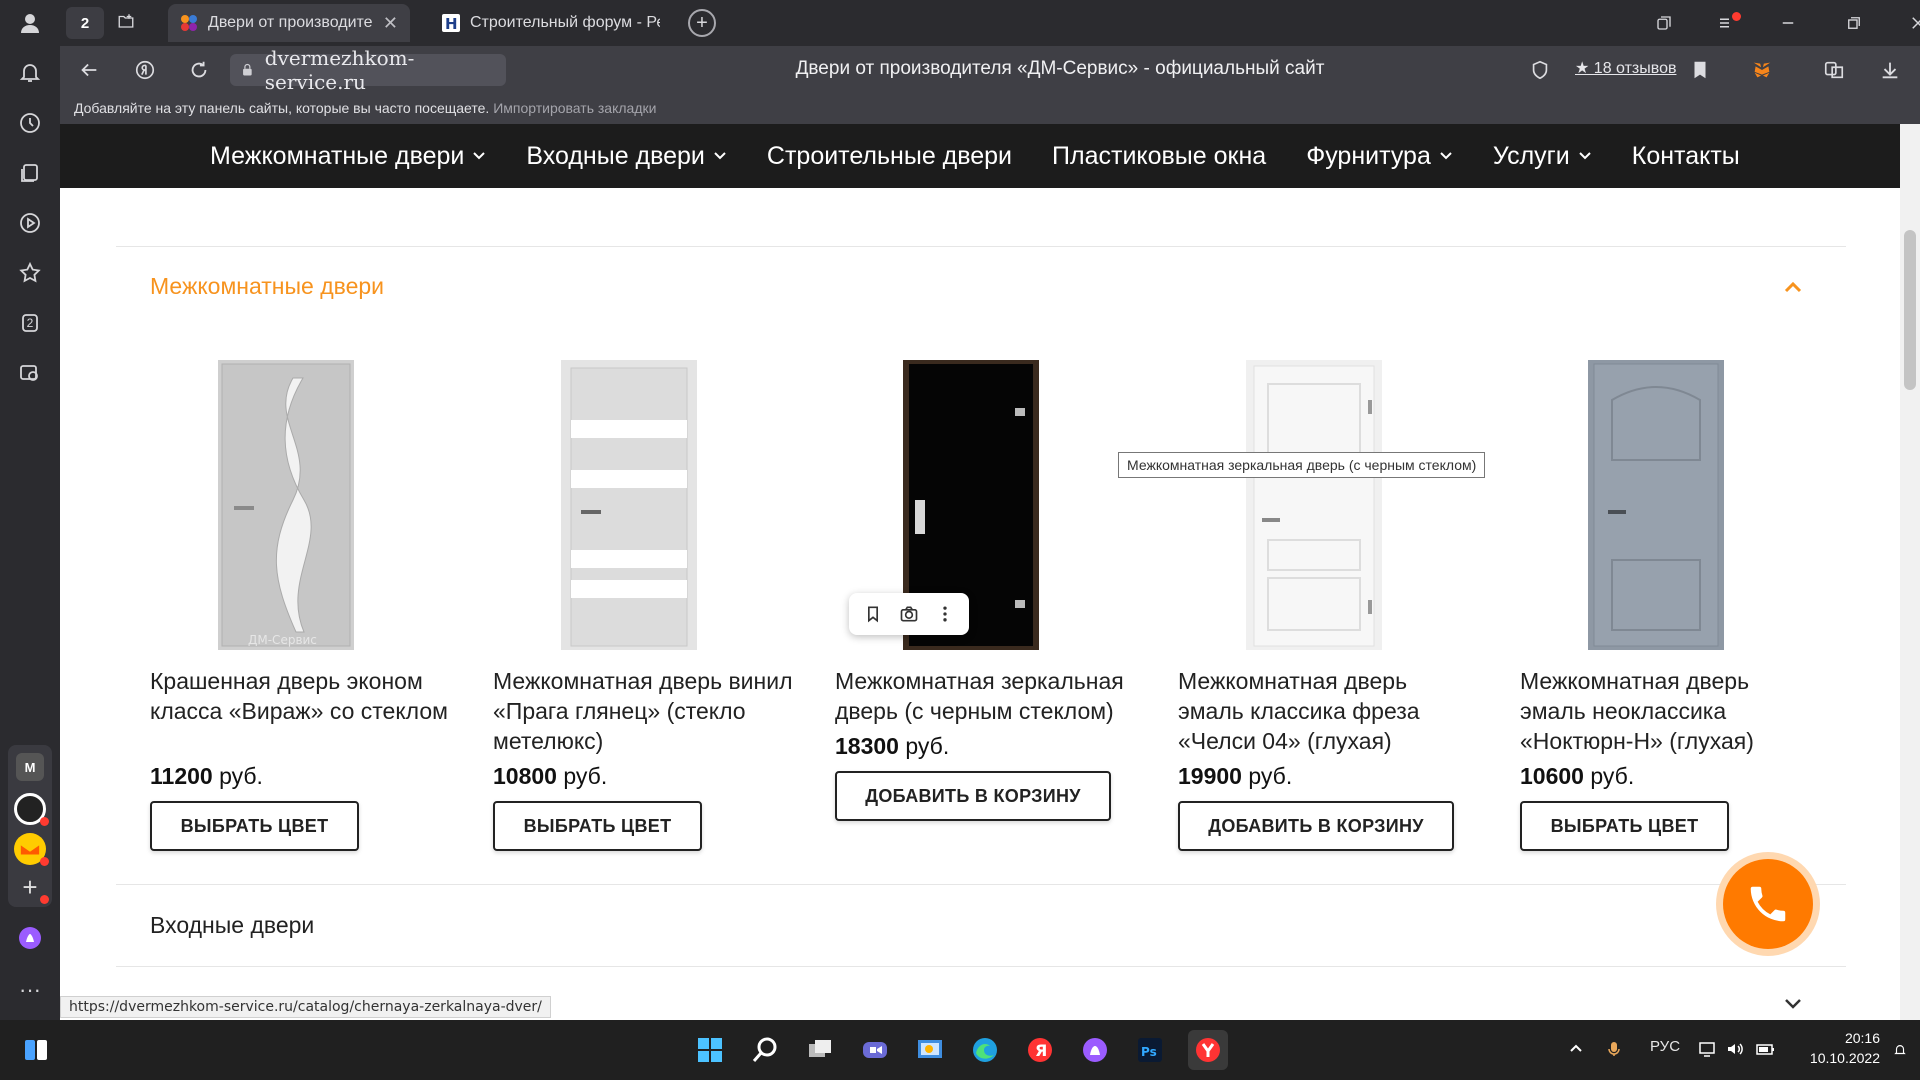  Describe the element at coordinates (348, 156) in the screenshot. I see `nav-interior-doors: Межкомнатные двери` at that location.